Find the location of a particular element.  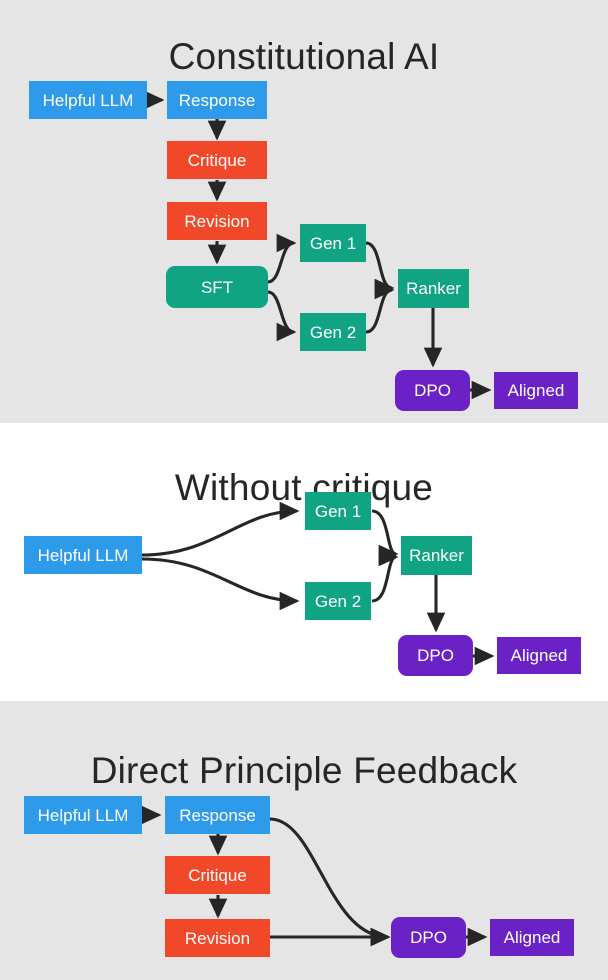

node-cai-sft: SFT is located at coordinates (217, 287).